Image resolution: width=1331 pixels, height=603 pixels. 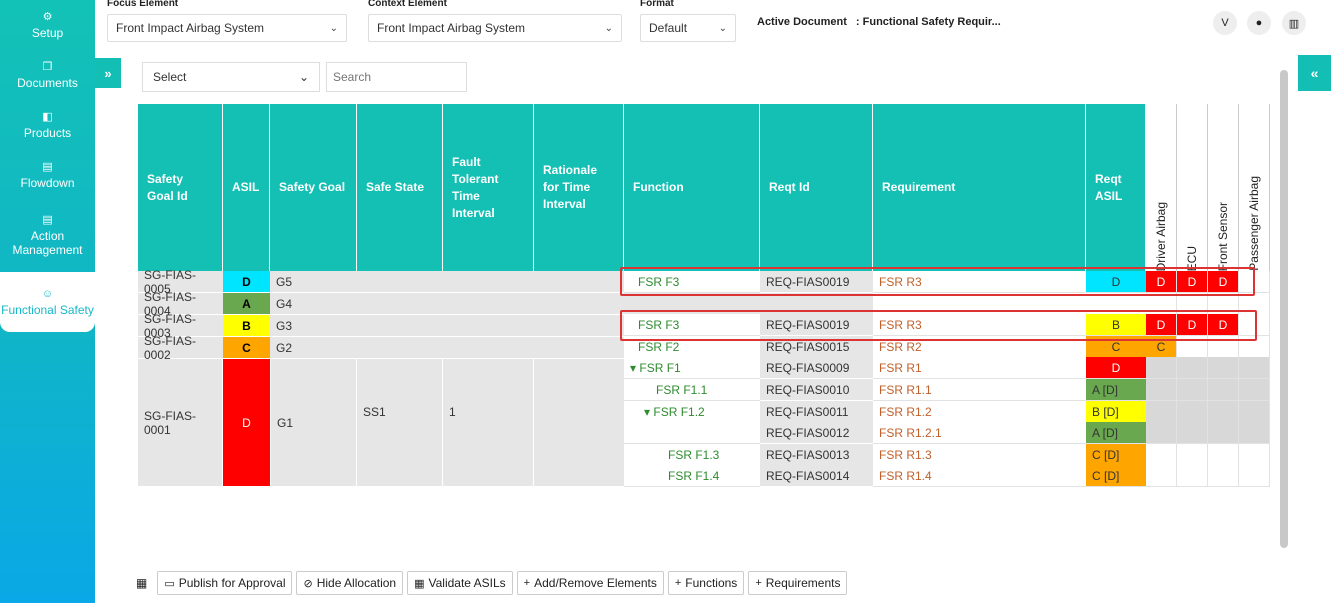 What do you see at coordinates (142, 583) in the screenshot?
I see `grid-menu-button: ▦` at bounding box center [142, 583].